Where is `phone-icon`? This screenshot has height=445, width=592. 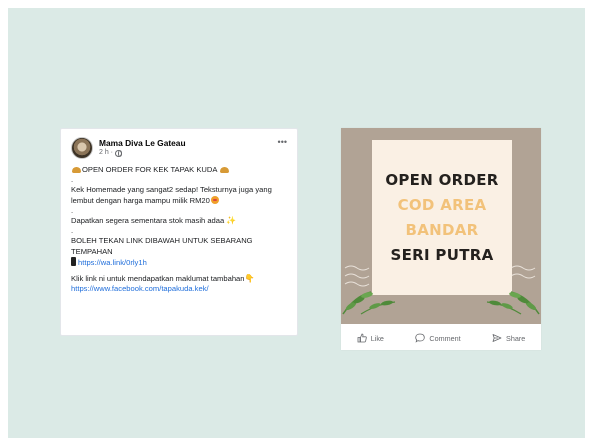
phone-icon is located at coordinates (73, 261).